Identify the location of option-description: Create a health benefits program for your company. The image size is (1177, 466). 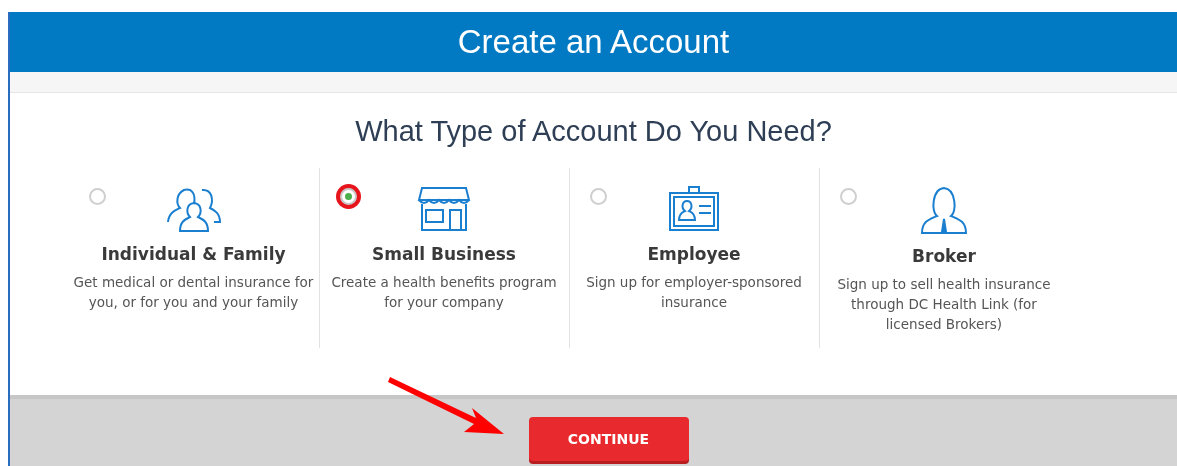
(444, 292).